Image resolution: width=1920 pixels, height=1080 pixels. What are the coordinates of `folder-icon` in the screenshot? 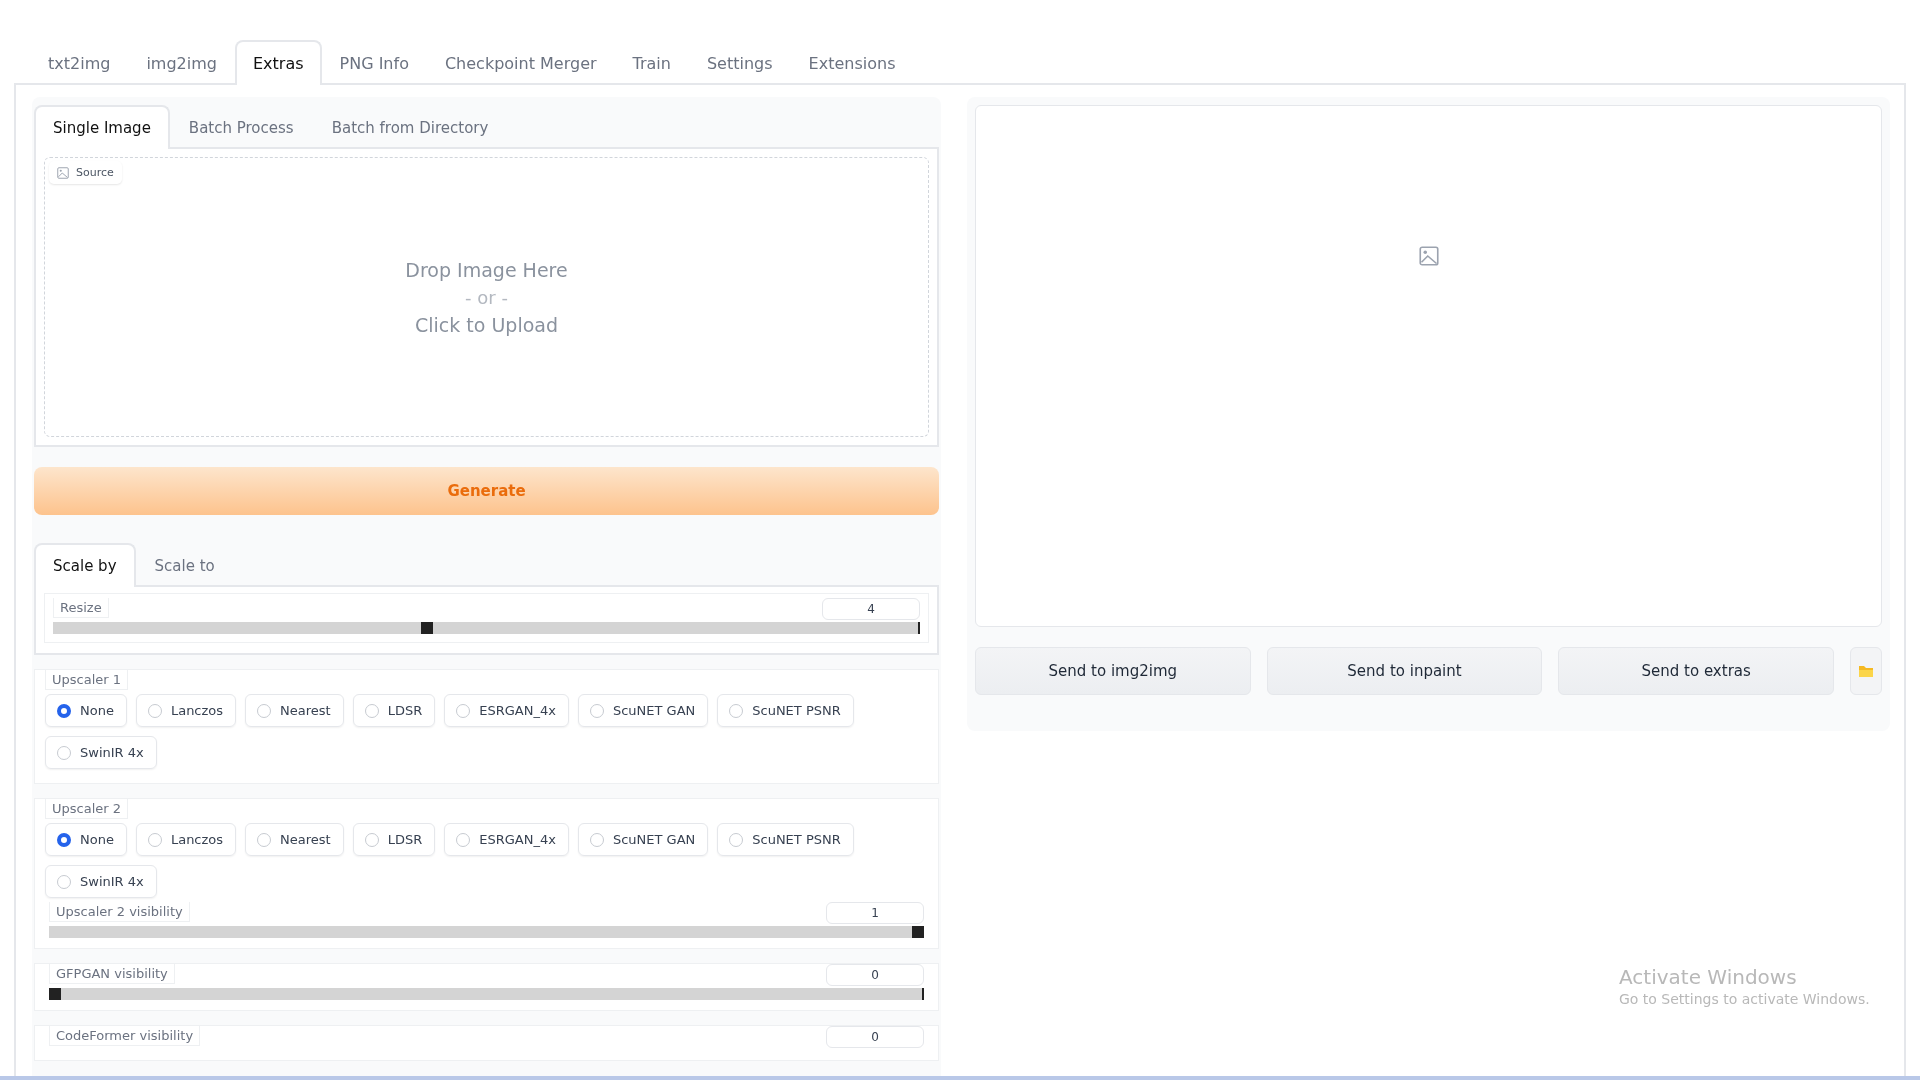 It's located at (1866, 671).